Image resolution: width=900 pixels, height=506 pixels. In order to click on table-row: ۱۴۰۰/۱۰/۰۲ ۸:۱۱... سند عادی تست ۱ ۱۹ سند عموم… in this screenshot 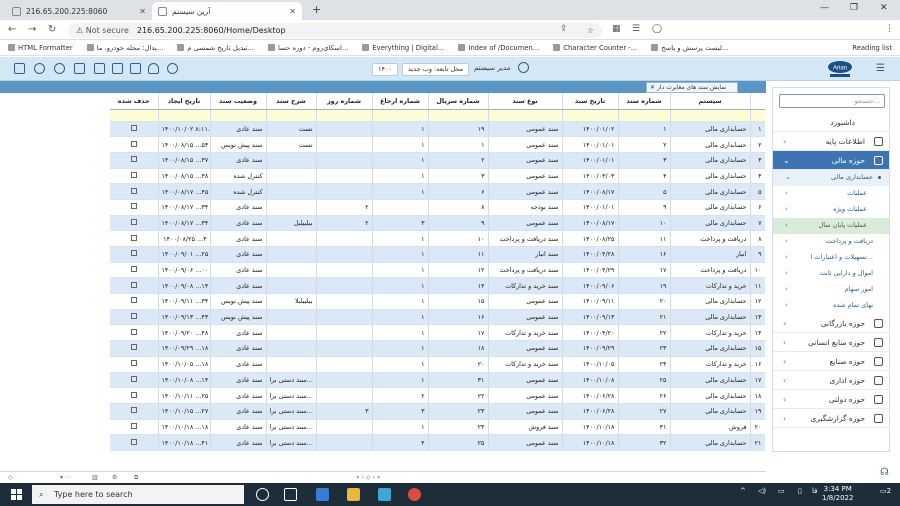, I will do `click(437, 129)`.